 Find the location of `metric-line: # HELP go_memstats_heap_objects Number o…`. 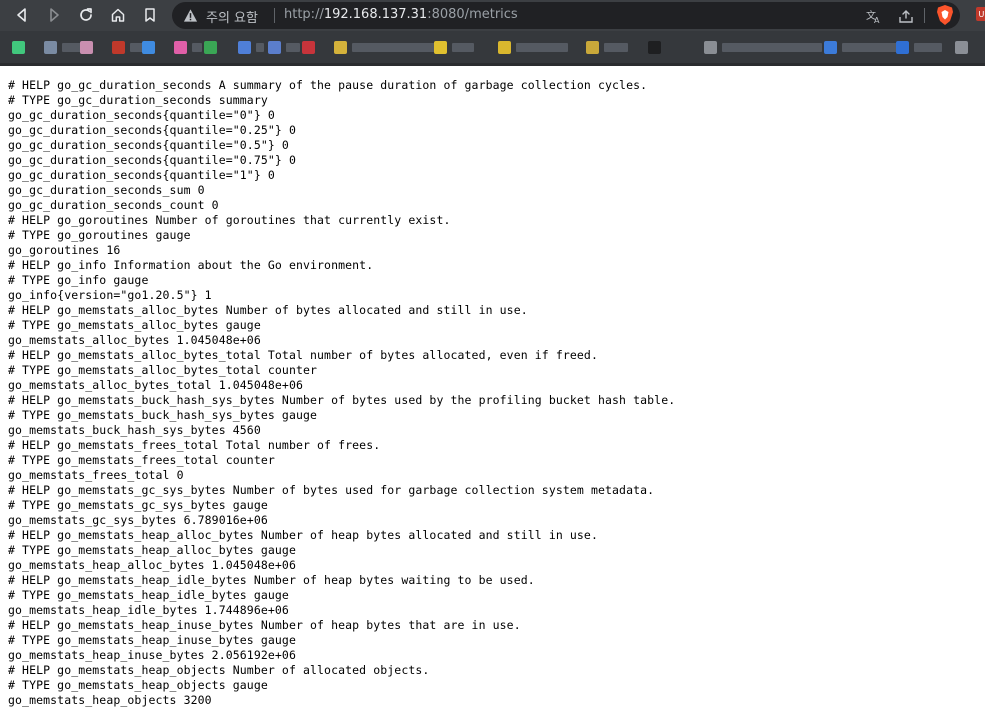

metric-line: # HELP go_memstats_heap_objects Number o… is located at coordinates (219, 670).